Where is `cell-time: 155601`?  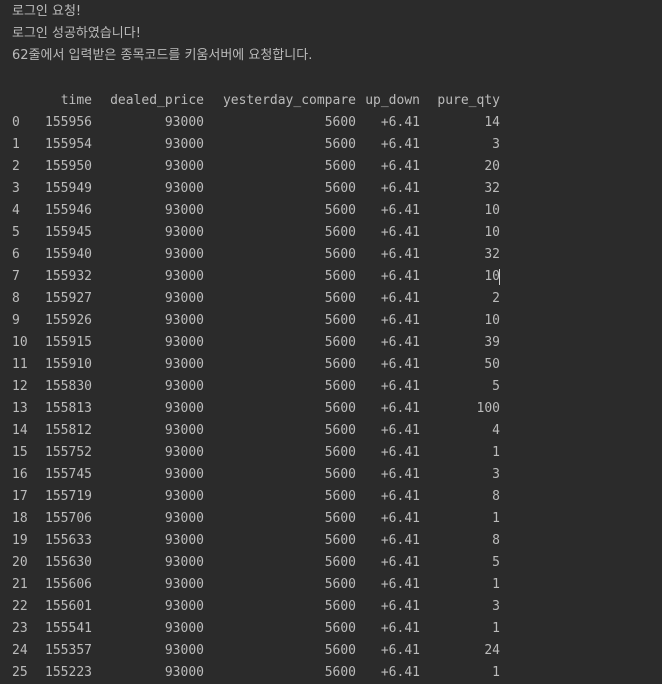 cell-time: 155601 is located at coordinates (68, 606).